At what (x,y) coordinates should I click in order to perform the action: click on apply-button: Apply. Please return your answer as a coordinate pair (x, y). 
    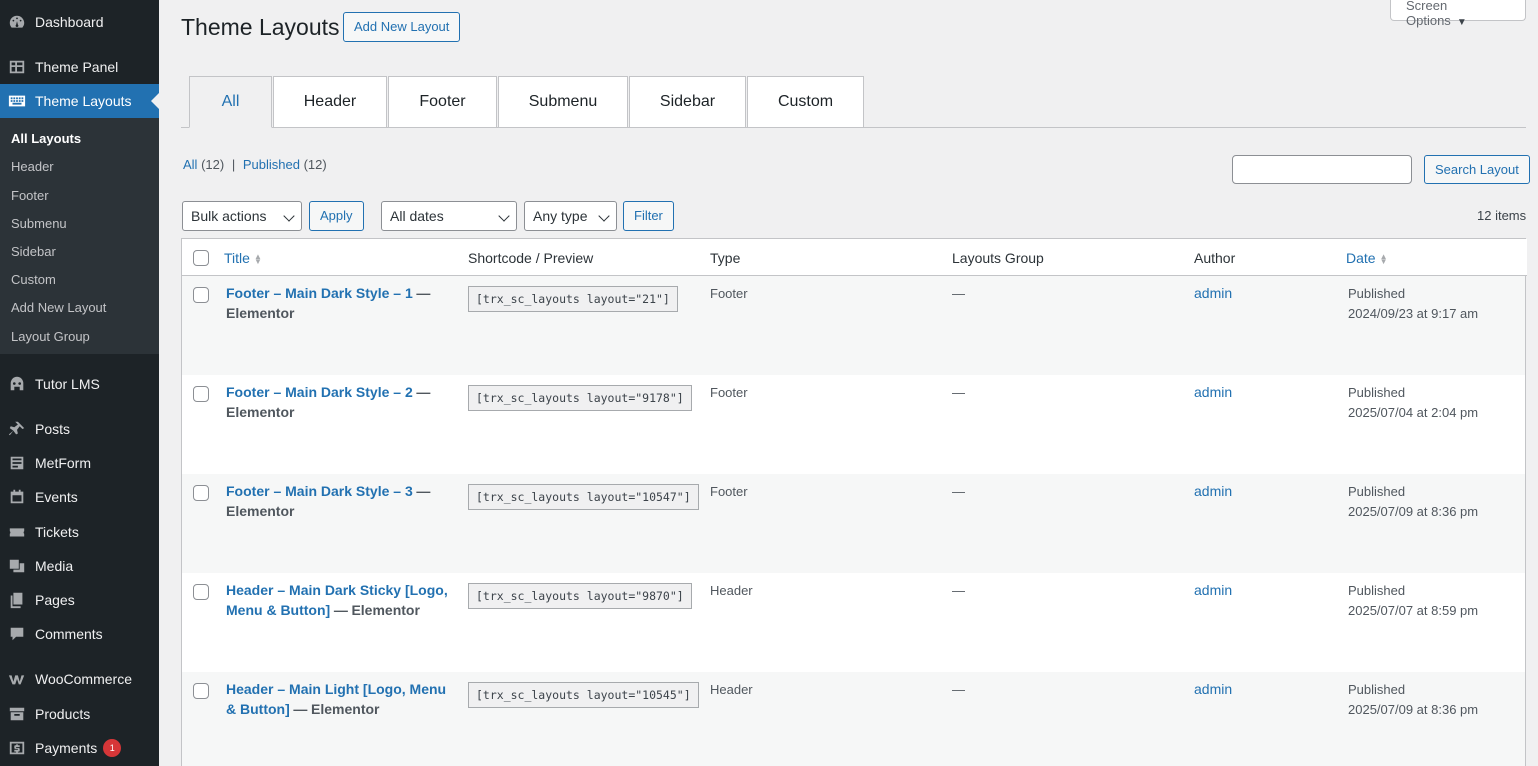
    Looking at the image, I should click on (336, 216).